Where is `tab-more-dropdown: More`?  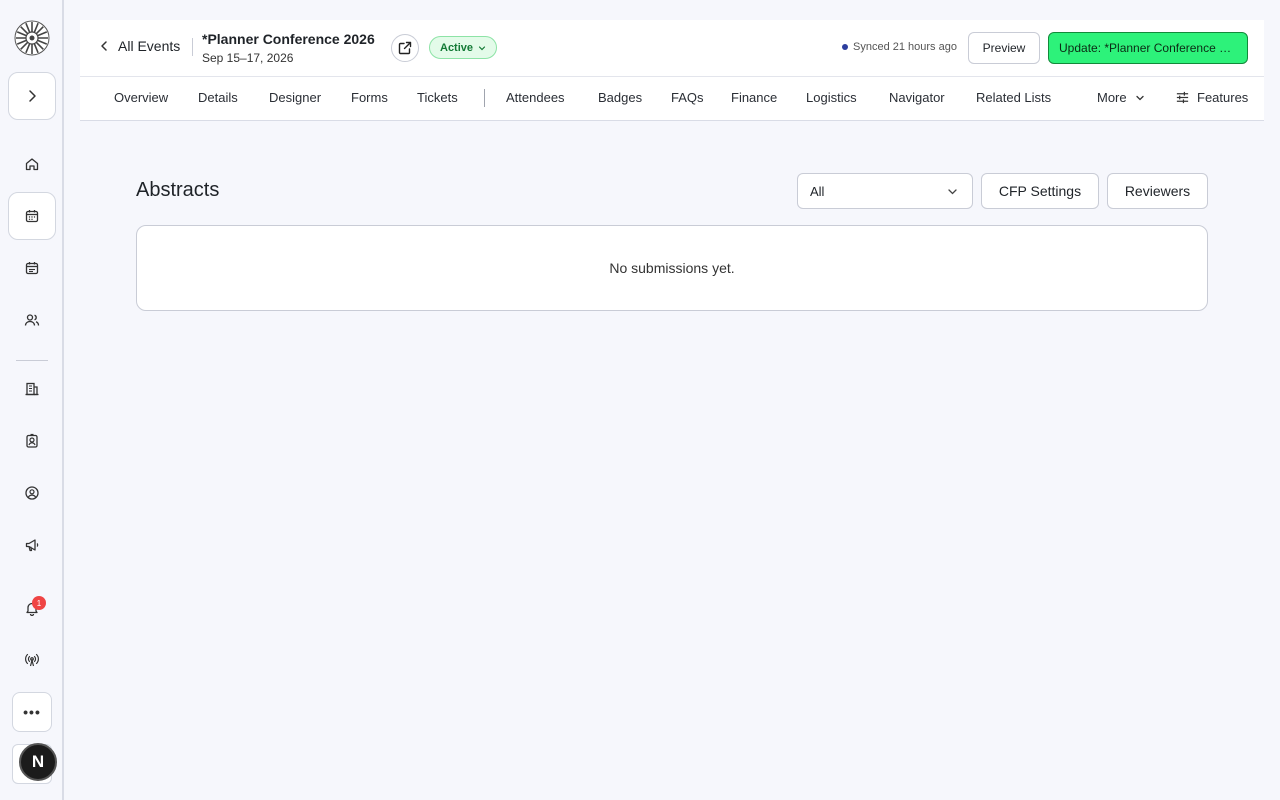 tab-more-dropdown: More is located at coordinates (1121, 97).